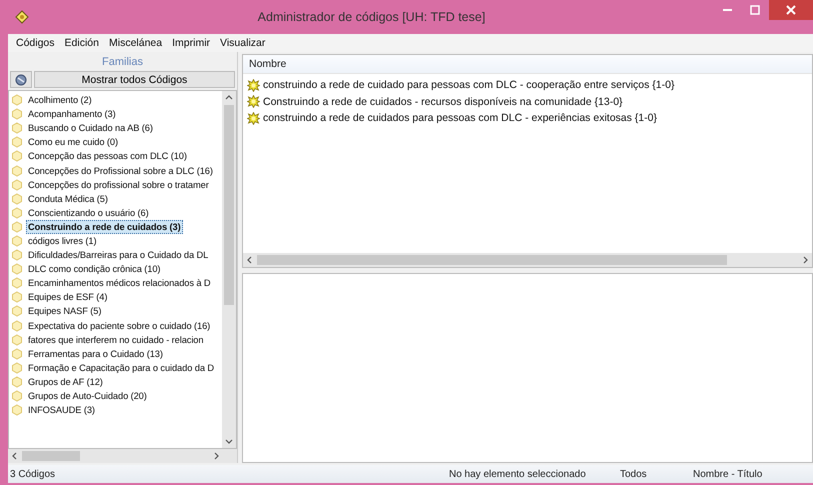  I want to click on families-button, so click(21, 79).